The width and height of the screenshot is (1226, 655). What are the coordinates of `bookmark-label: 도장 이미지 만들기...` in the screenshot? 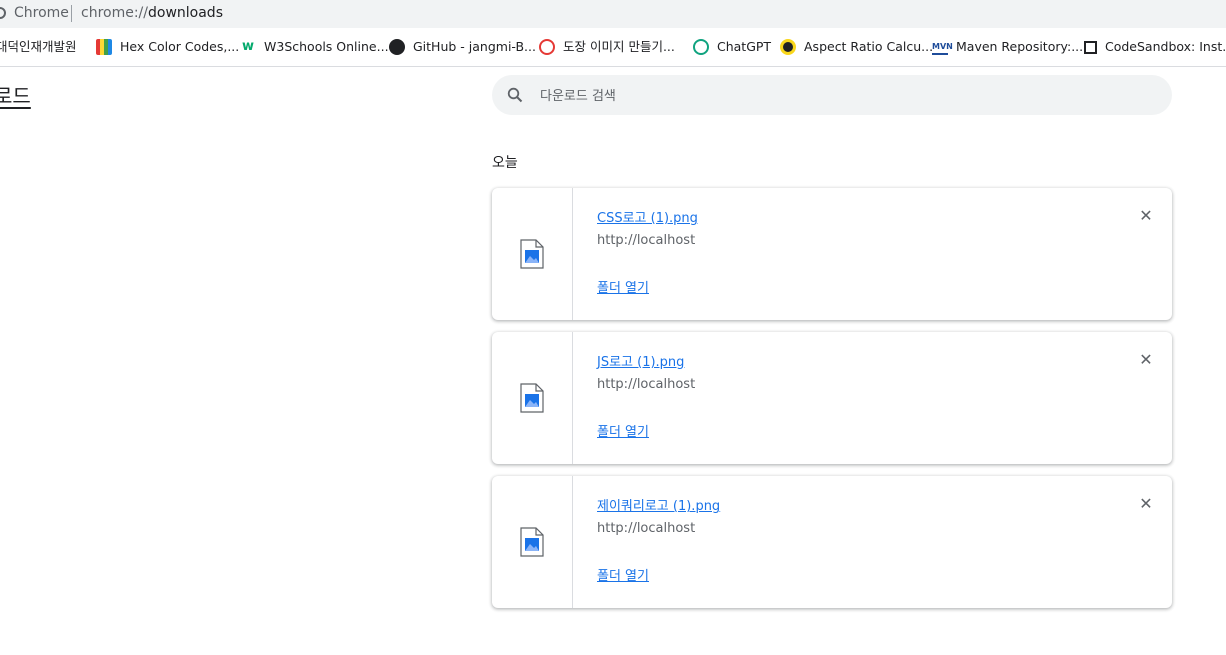 It's located at (619, 46).